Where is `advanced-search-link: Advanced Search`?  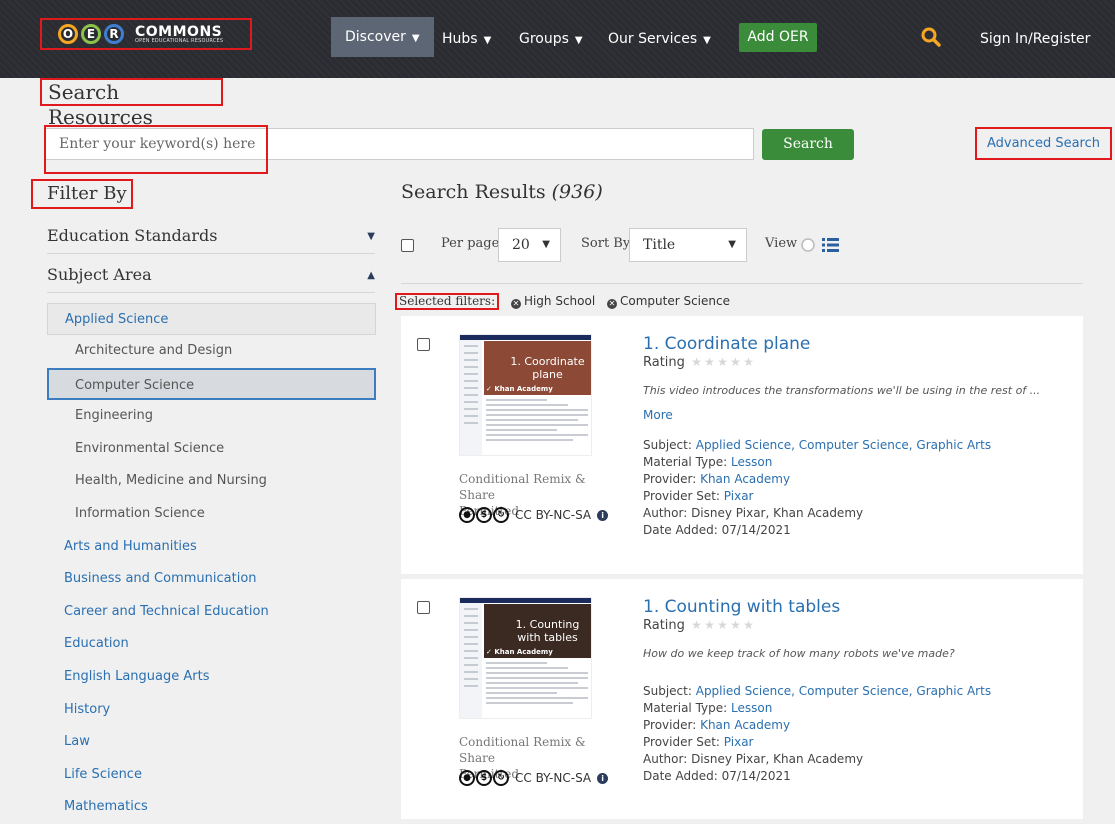 advanced-search-link: Advanced Search is located at coordinates (1043, 143).